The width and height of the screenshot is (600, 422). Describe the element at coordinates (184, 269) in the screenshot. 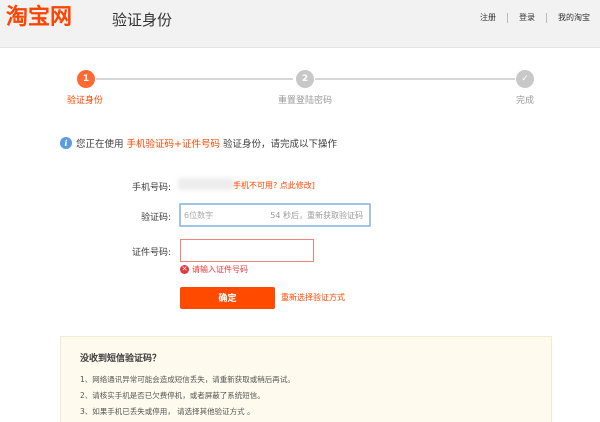

I see `error-icon: ✕` at that location.